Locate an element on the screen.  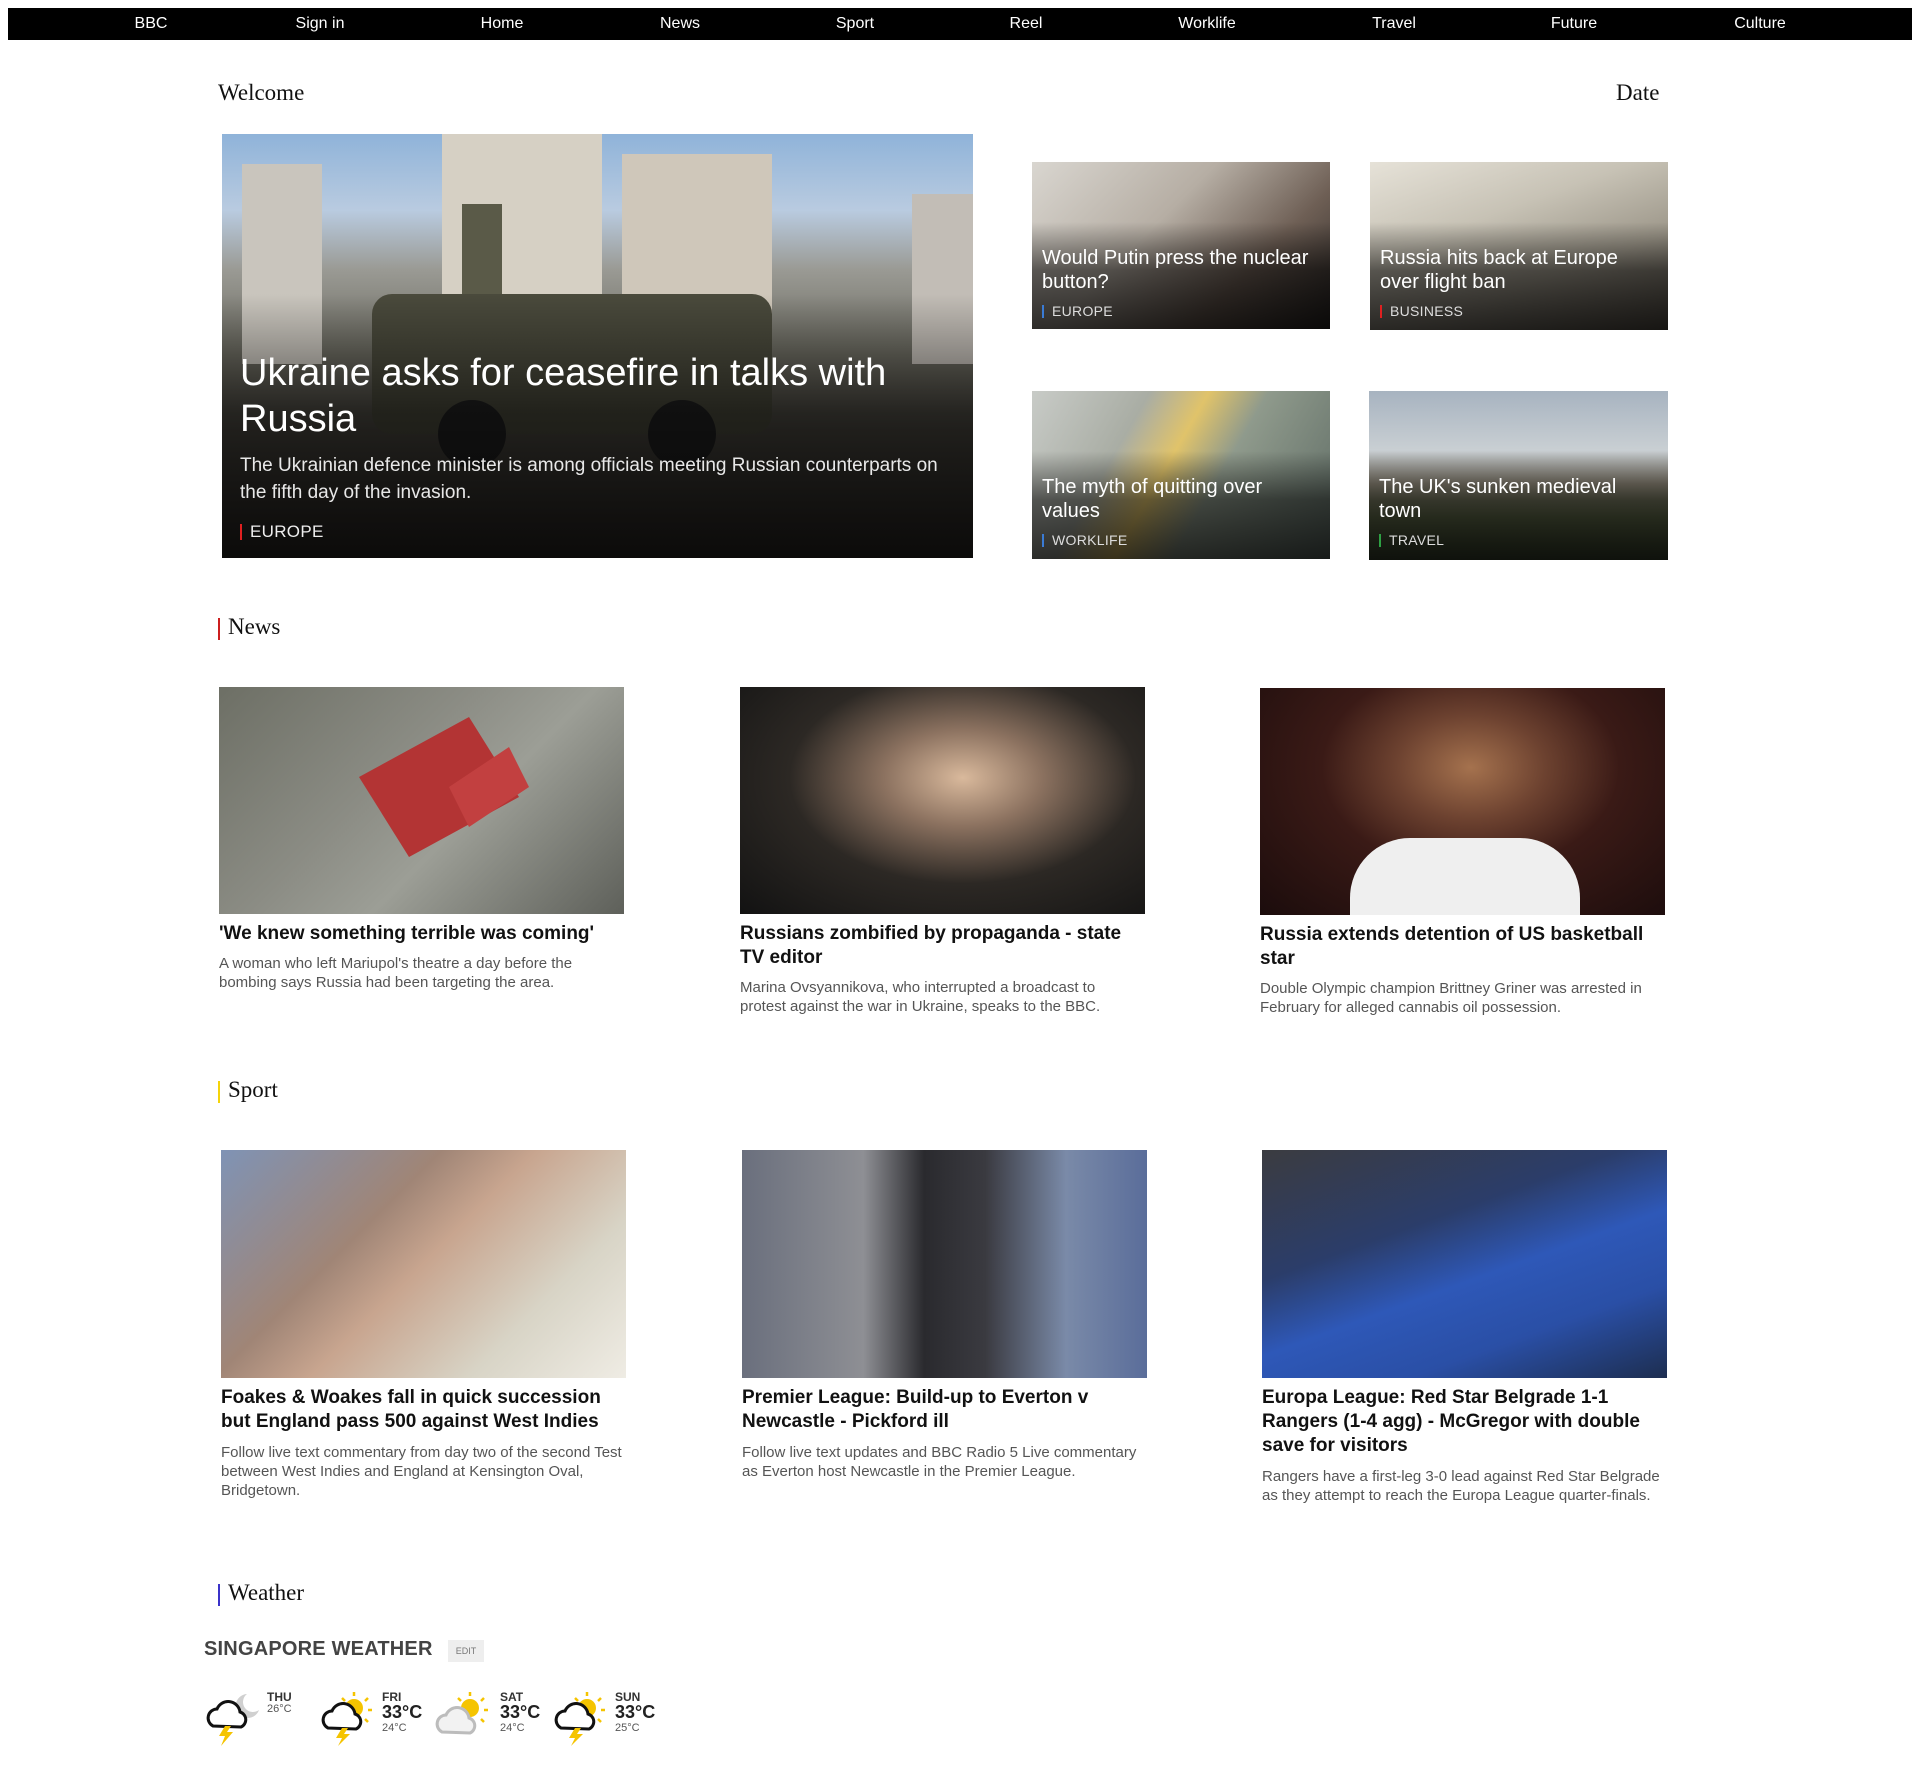
nav-worklife: Worklife is located at coordinates (1207, 24).